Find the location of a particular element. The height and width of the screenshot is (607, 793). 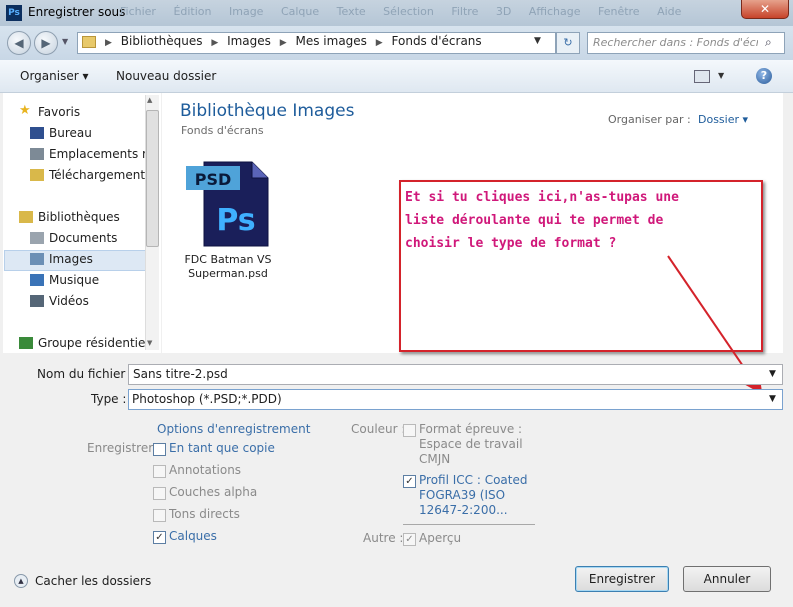

cancel-button: Annuler is located at coordinates (727, 579).